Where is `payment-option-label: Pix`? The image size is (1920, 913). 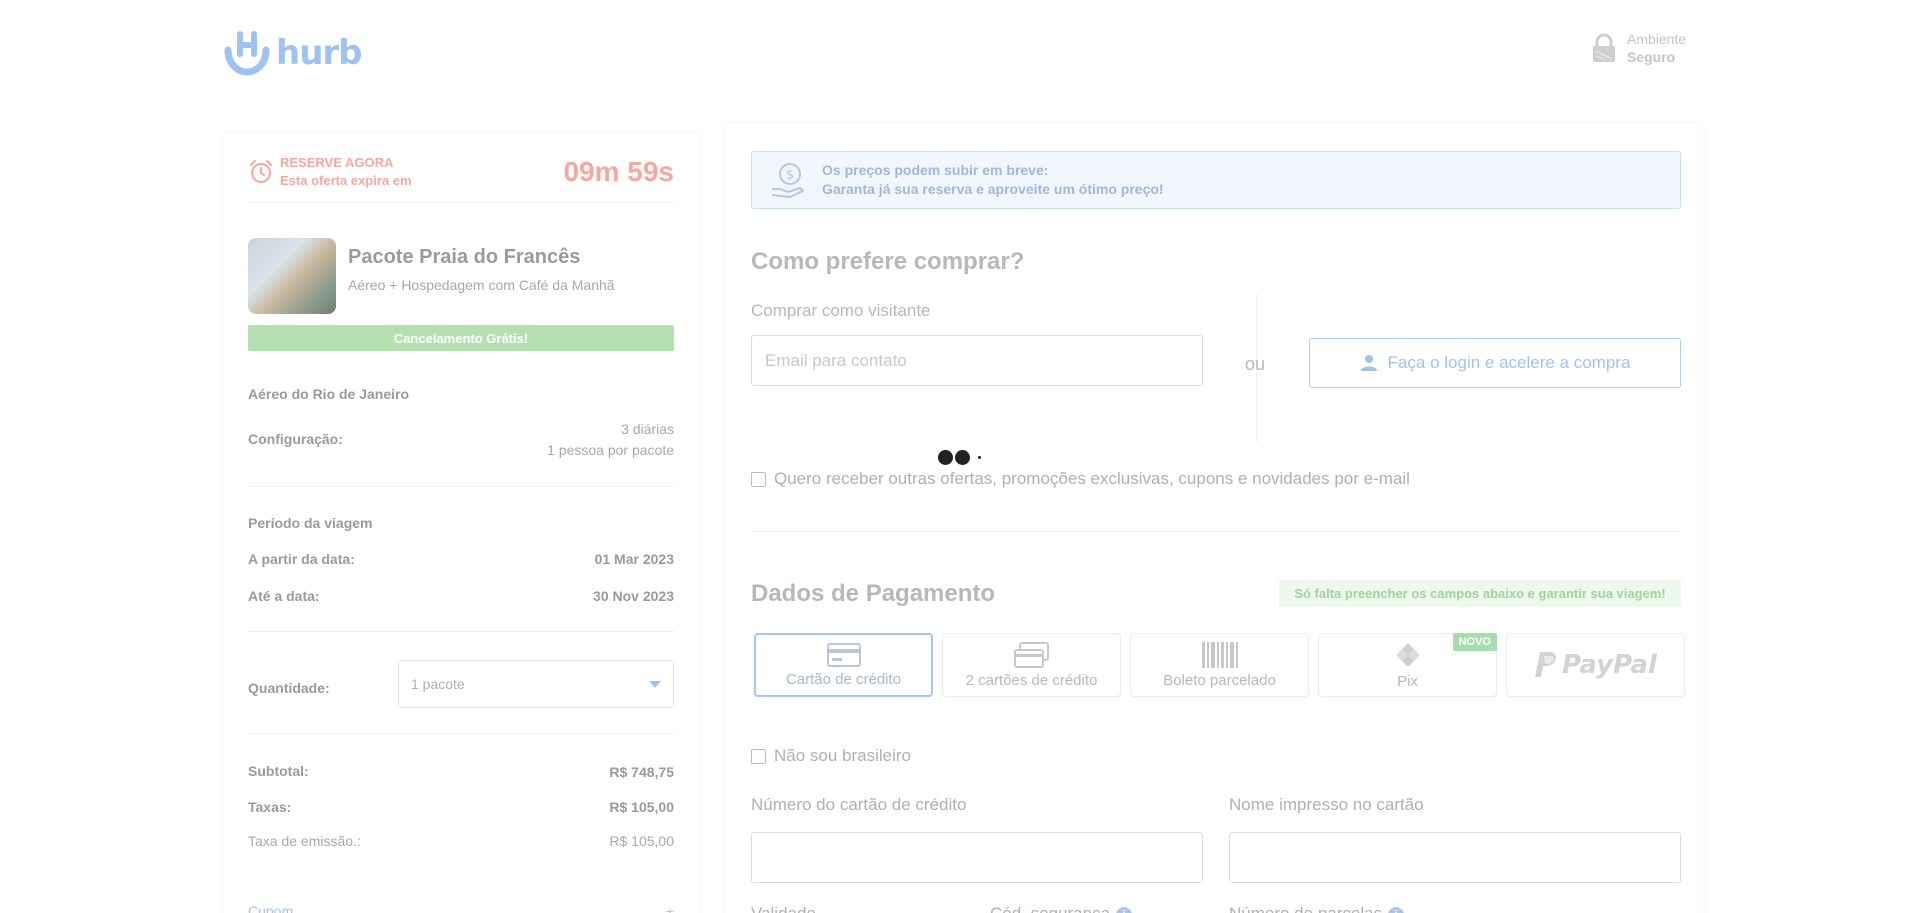 payment-option-label: Pix is located at coordinates (1407, 681).